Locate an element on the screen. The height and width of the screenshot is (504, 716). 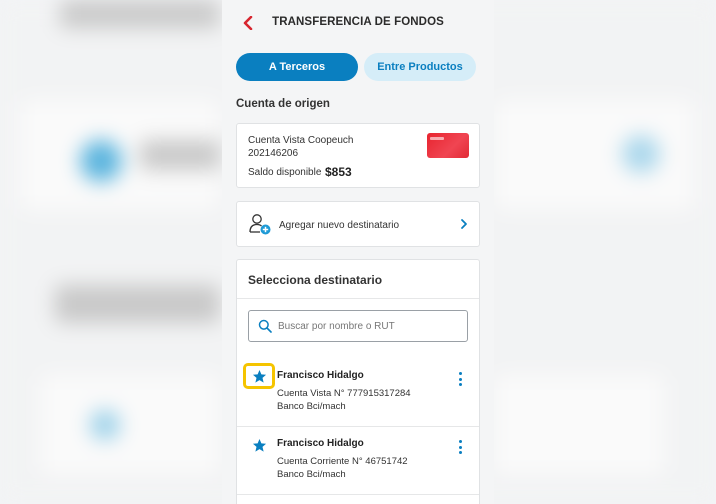
origin-section-title: Cuenta de origen is located at coordinates (283, 104).